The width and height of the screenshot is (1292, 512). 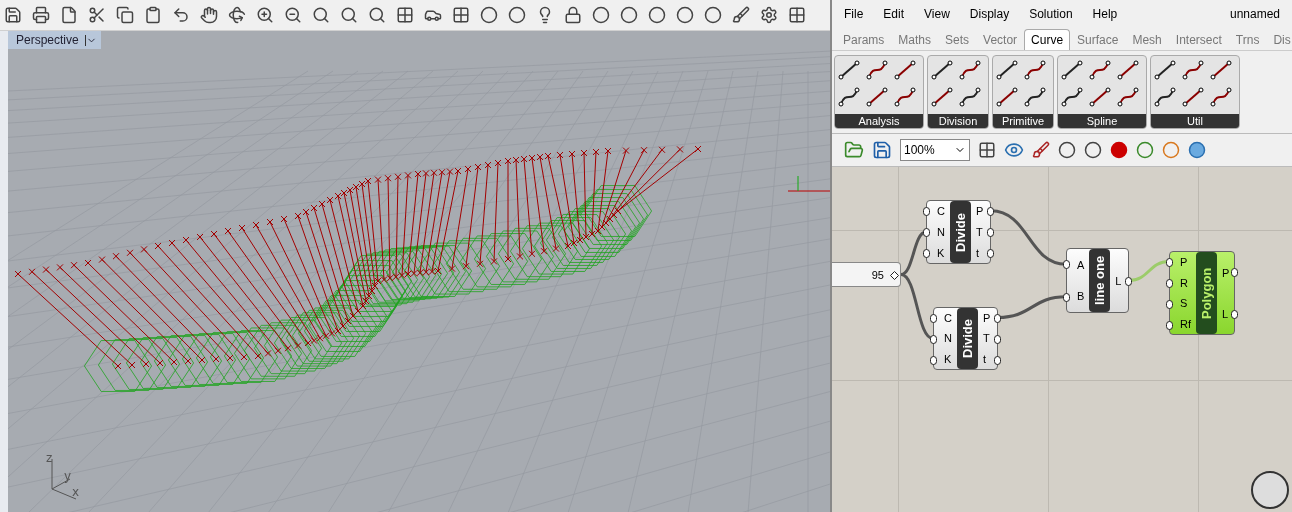 I want to click on zoom-in-icon, so click(x=265, y=15).